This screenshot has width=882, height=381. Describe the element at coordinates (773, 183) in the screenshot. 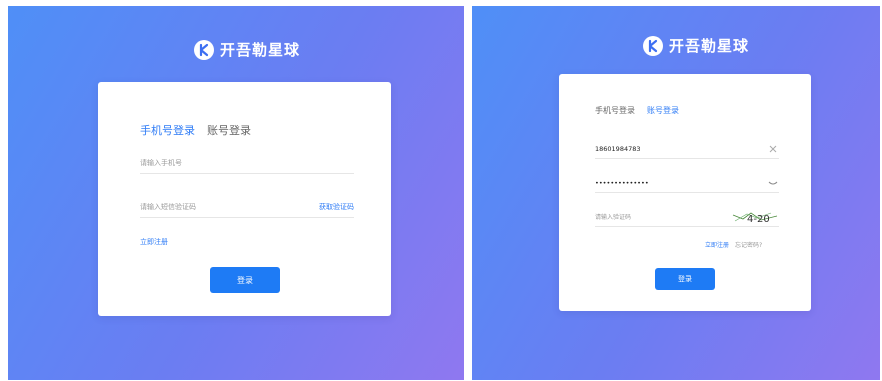

I see `eye-icon` at that location.